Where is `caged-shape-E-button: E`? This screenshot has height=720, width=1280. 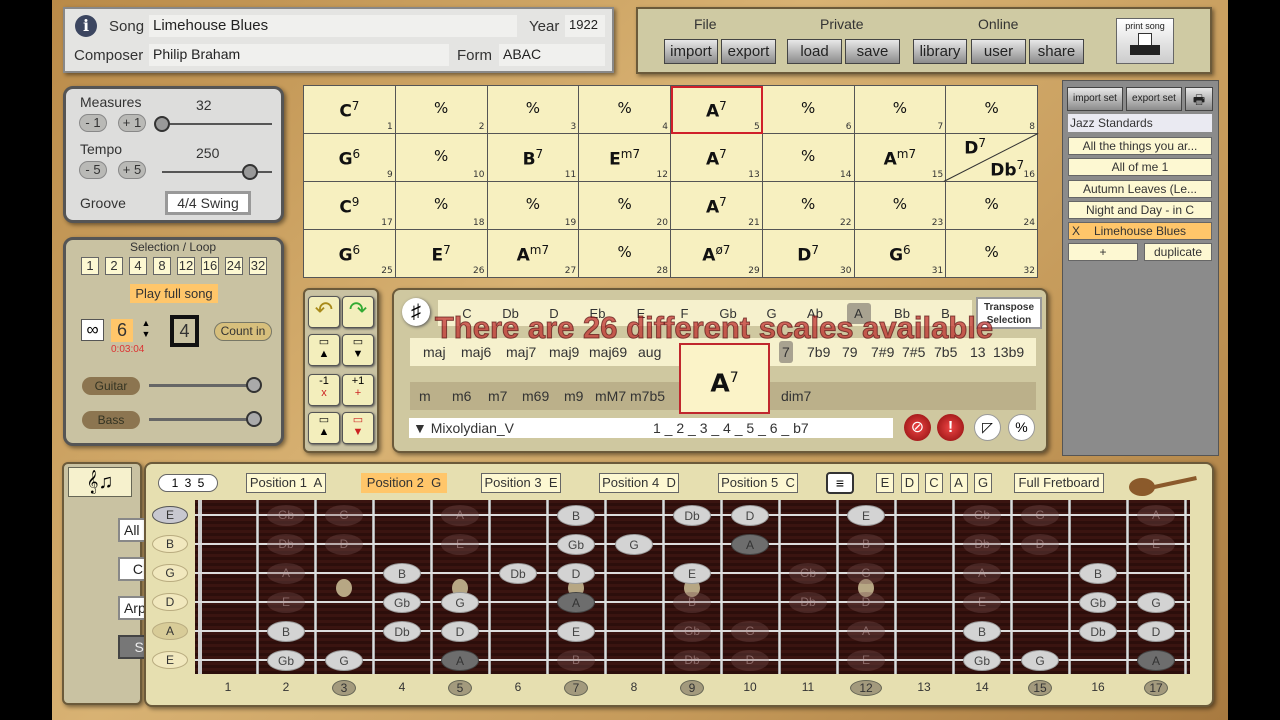
caged-shape-E-button: E is located at coordinates (885, 483).